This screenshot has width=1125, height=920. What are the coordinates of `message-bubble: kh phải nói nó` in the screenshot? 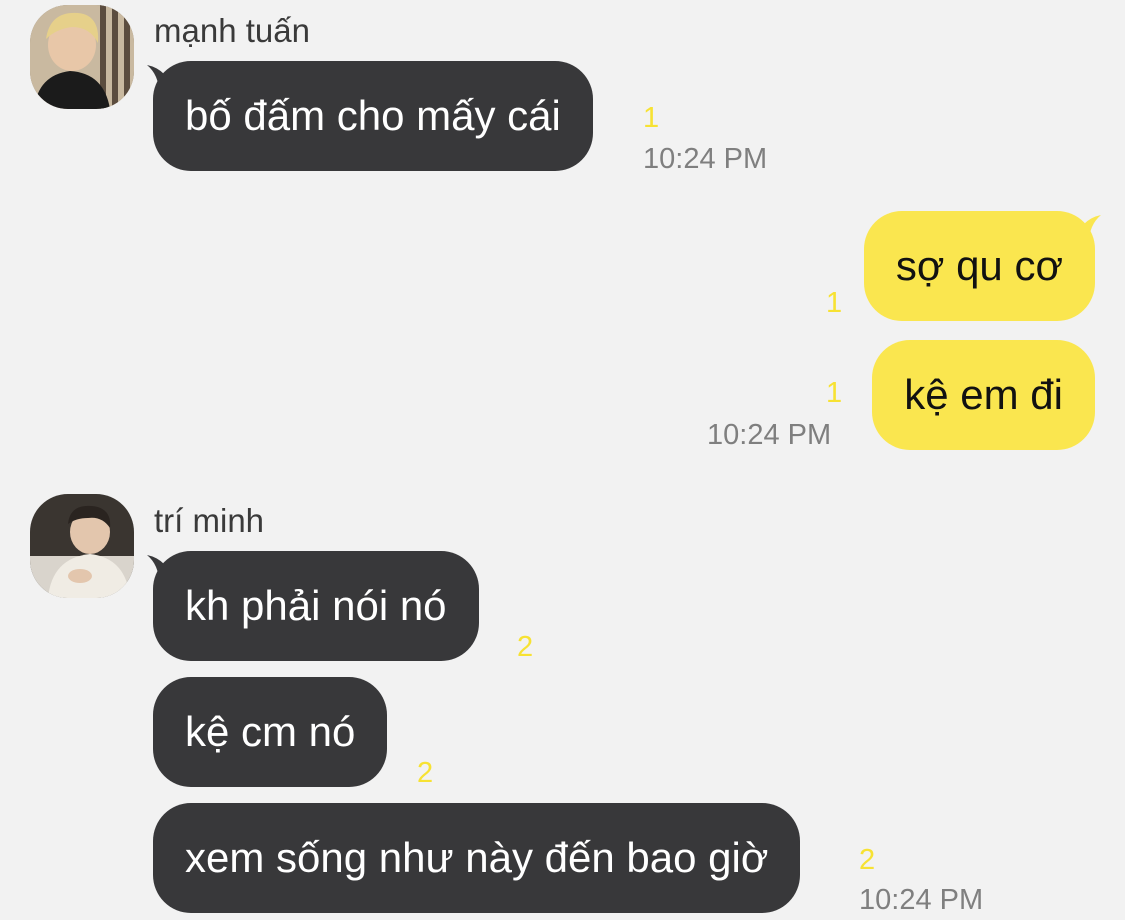 It's located at (316, 606).